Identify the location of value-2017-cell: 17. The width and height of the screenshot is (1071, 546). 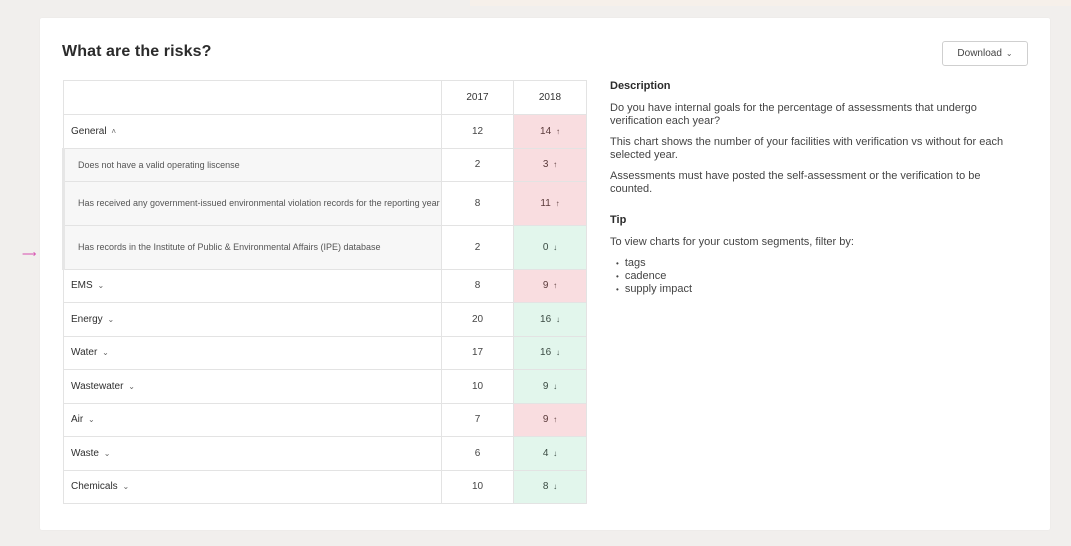
(477, 352).